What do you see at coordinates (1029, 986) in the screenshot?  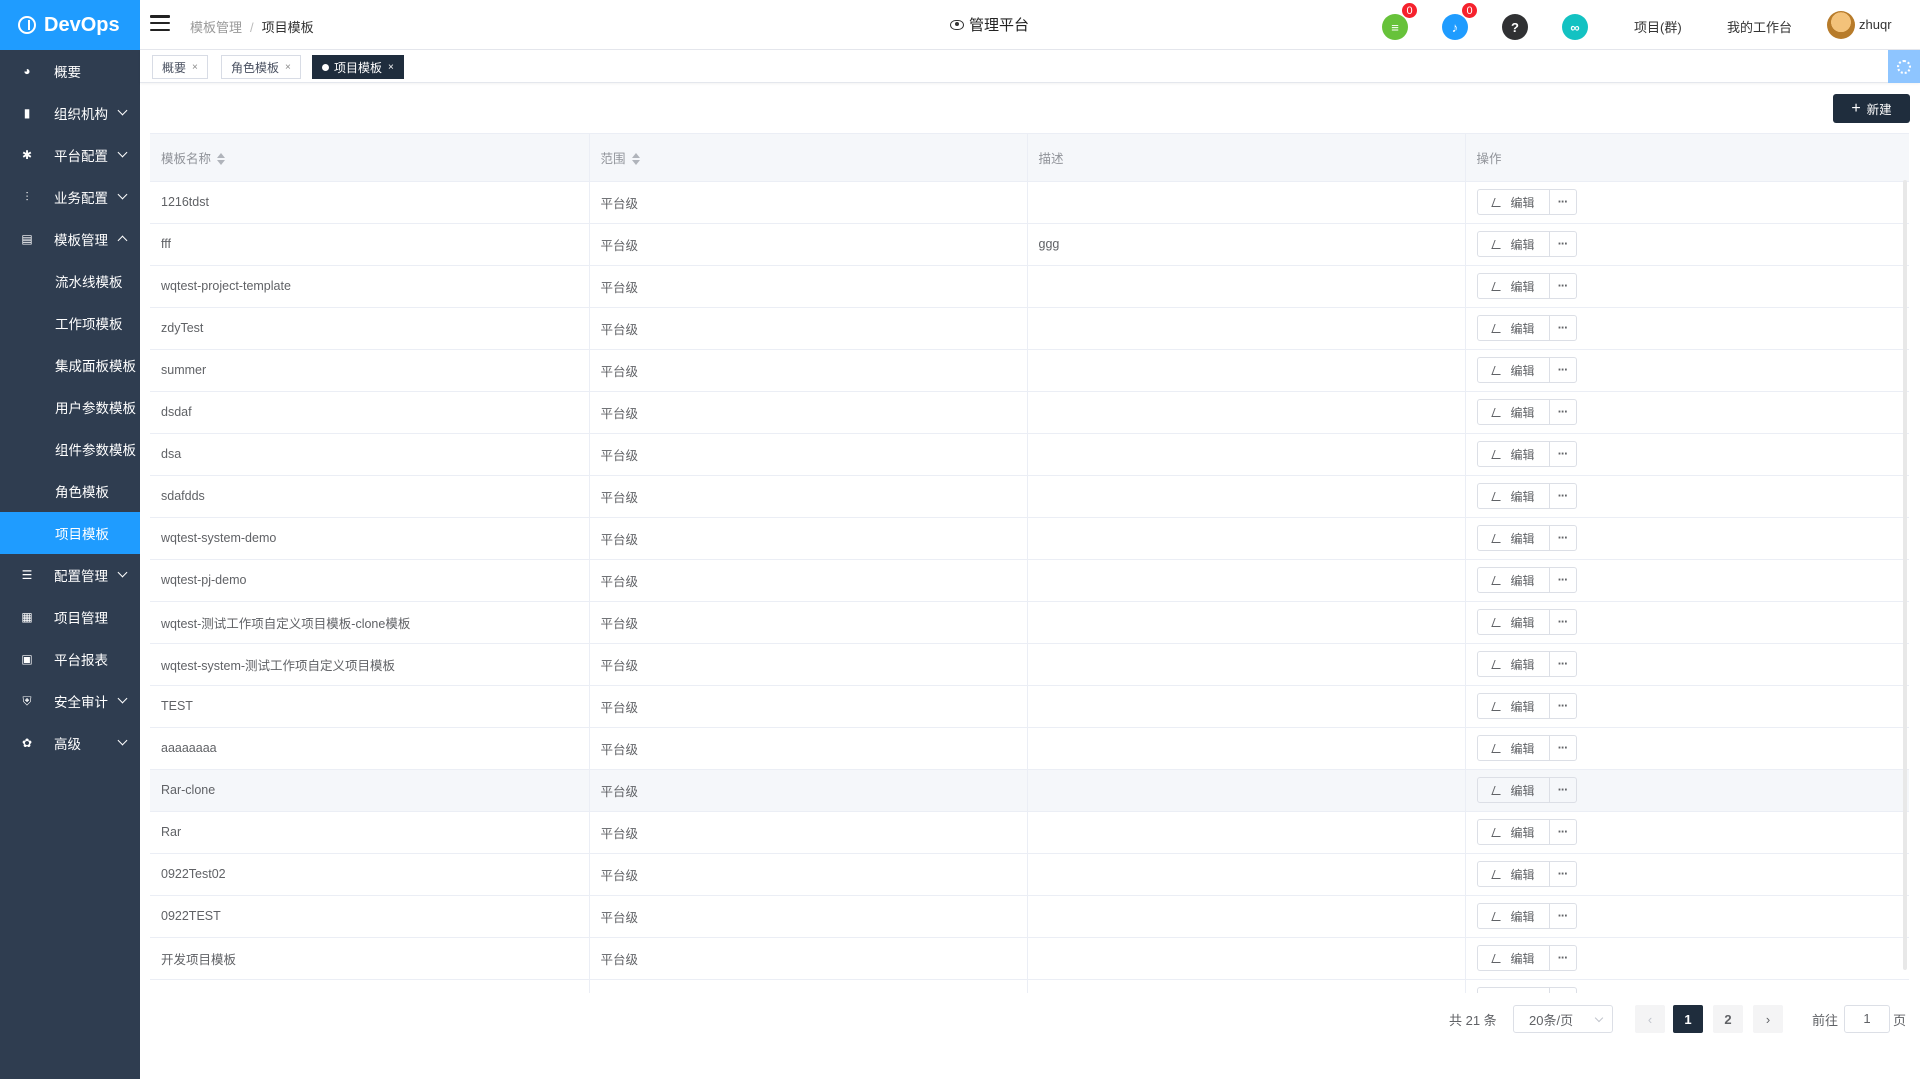 I see `table-row: 编辑···` at bounding box center [1029, 986].